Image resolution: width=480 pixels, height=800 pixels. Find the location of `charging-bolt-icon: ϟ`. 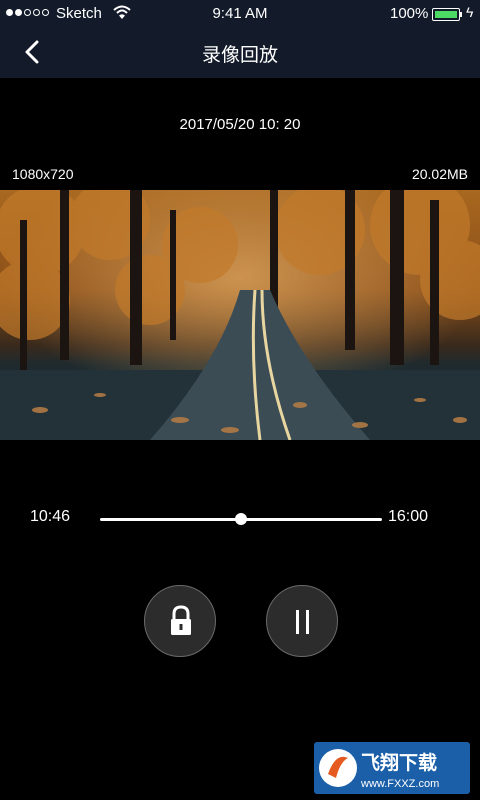

charging-bolt-icon: ϟ is located at coordinates (470, 12).